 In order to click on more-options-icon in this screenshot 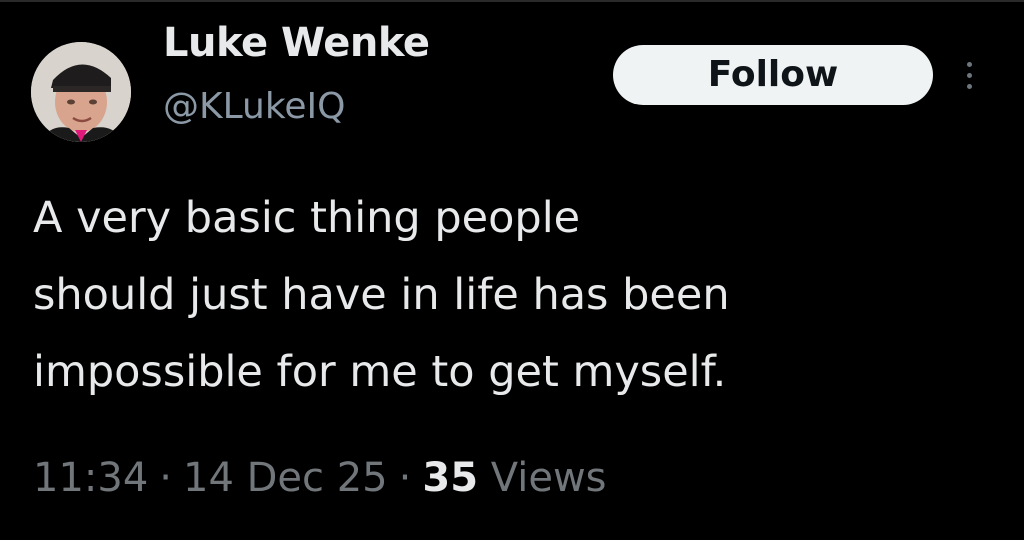, I will do `click(970, 76)`.